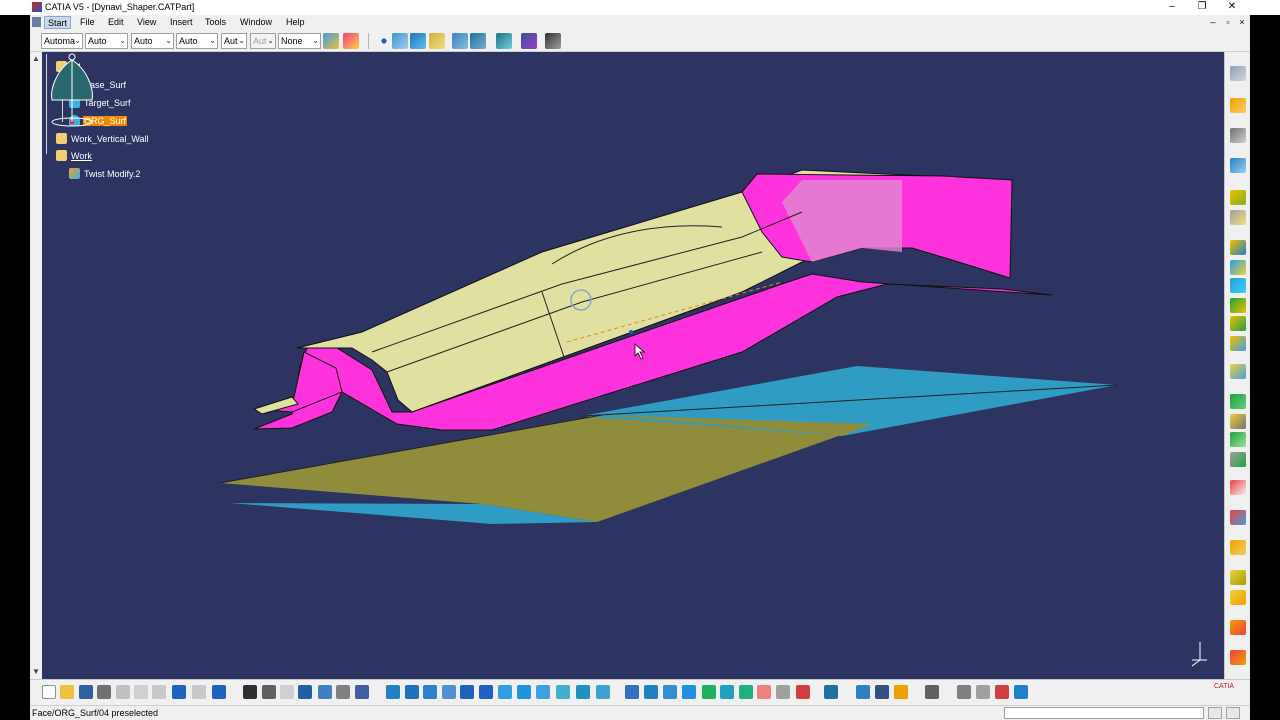 The width and height of the screenshot is (1280, 720). What do you see at coordinates (1238, 197) in the screenshot?
I see `extrude-icon` at bounding box center [1238, 197].